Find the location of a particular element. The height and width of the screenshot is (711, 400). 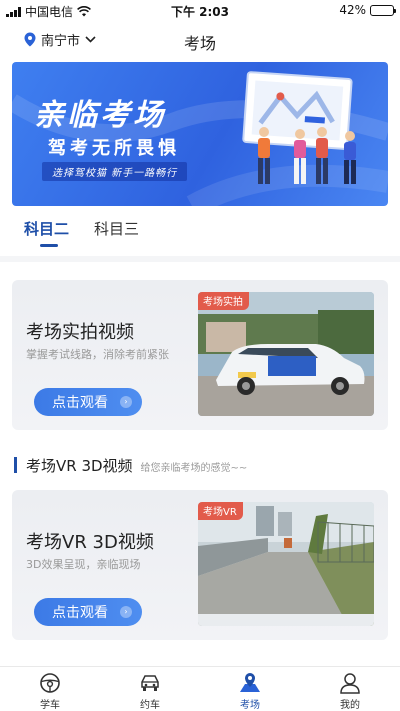

banner-slogan: 选择驾校猫 新手一路畅行 is located at coordinates (115, 171).